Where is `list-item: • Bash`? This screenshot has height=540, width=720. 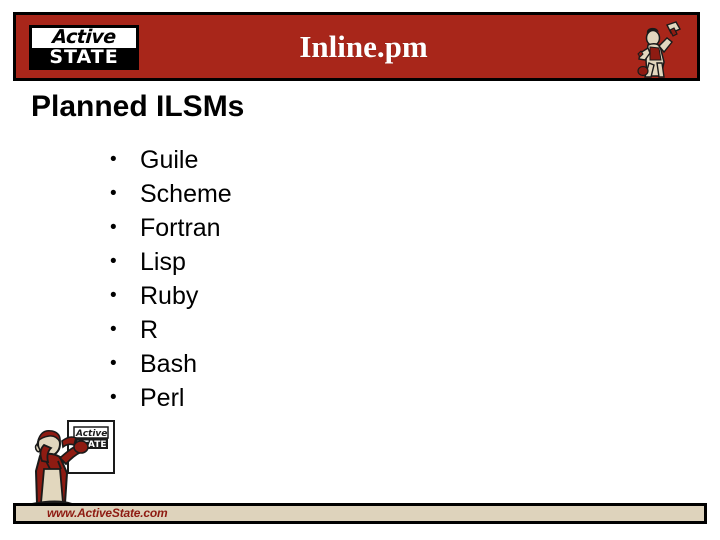
list-item: • Bash is located at coordinates (169, 364).